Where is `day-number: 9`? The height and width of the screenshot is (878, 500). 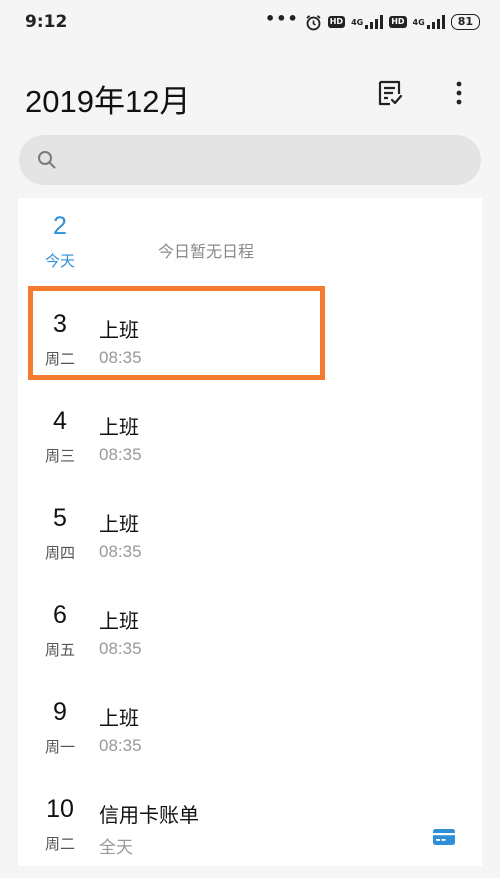
day-number: 9 is located at coordinates (60, 712).